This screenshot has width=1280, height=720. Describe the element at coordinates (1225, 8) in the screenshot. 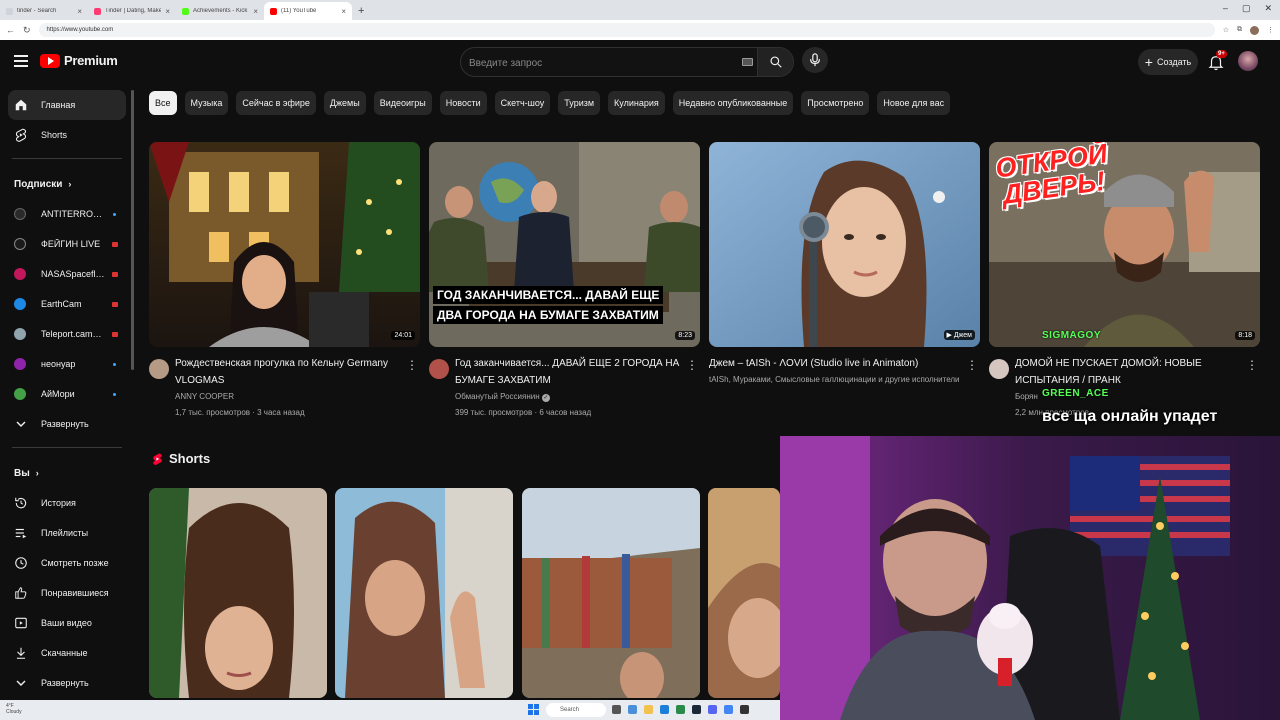

I see `minimize-icon: –` at that location.